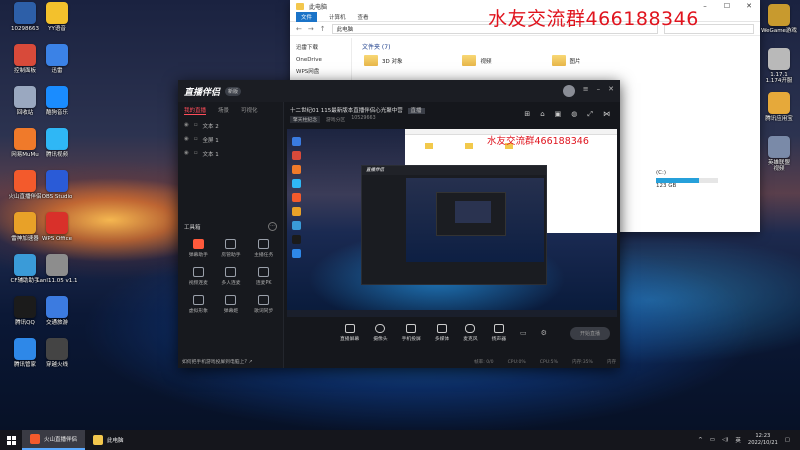 Image resolution: width=800 pixels, height=450 pixels. Describe the element at coordinates (561, 46) in the screenshot. I see `folders-group-title: 文件夹 (7)` at that location.